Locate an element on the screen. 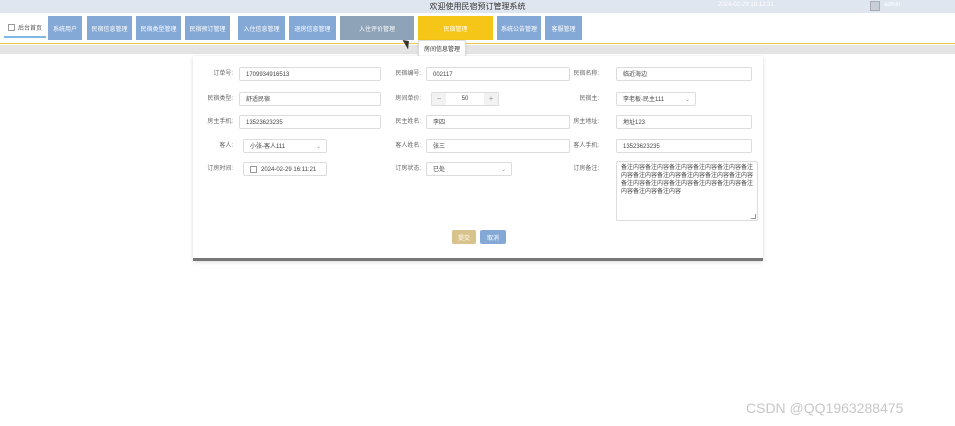 This screenshot has height=426, width=955. order-time-picker: 2024-02-29 16:11:21 is located at coordinates (285, 169).